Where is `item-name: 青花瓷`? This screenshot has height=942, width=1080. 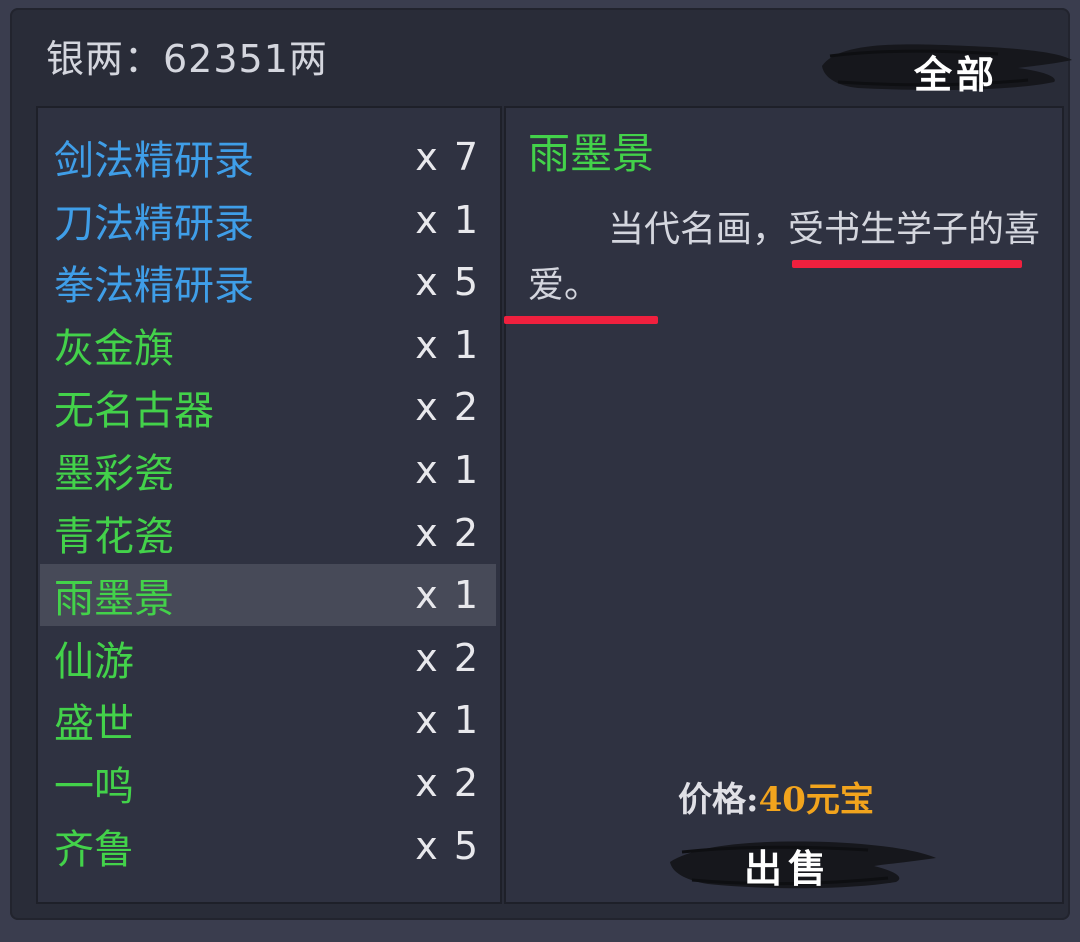 item-name: 青花瓷 is located at coordinates (114, 536).